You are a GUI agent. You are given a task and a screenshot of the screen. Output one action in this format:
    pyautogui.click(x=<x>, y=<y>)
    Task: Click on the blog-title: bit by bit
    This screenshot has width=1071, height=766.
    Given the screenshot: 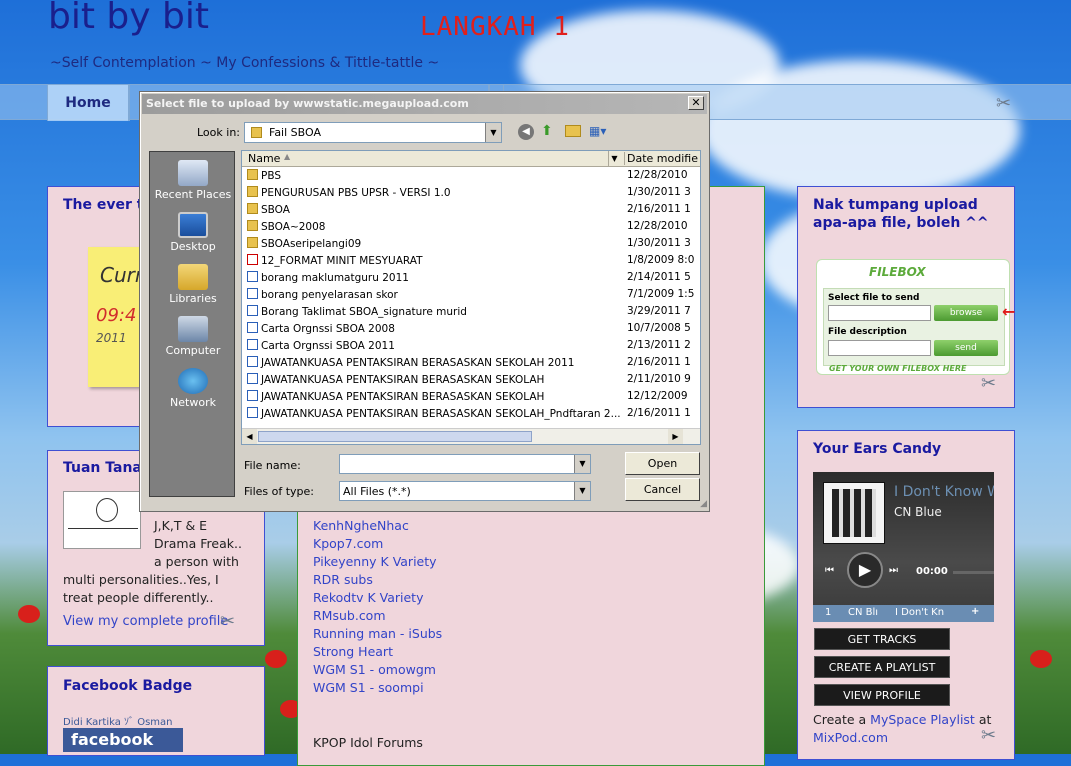 What is the action you would take?
    pyautogui.click(x=128, y=18)
    